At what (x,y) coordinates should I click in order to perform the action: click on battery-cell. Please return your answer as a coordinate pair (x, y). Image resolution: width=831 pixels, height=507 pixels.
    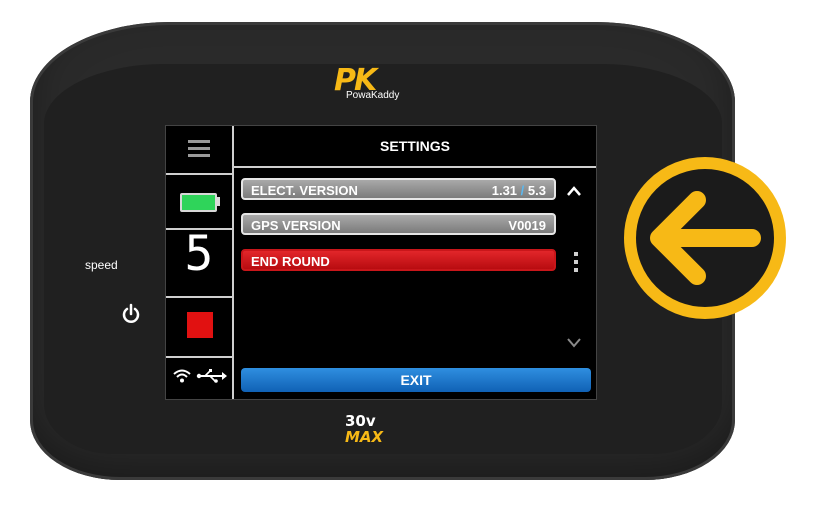
    Looking at the image, I should click on (199, 202).